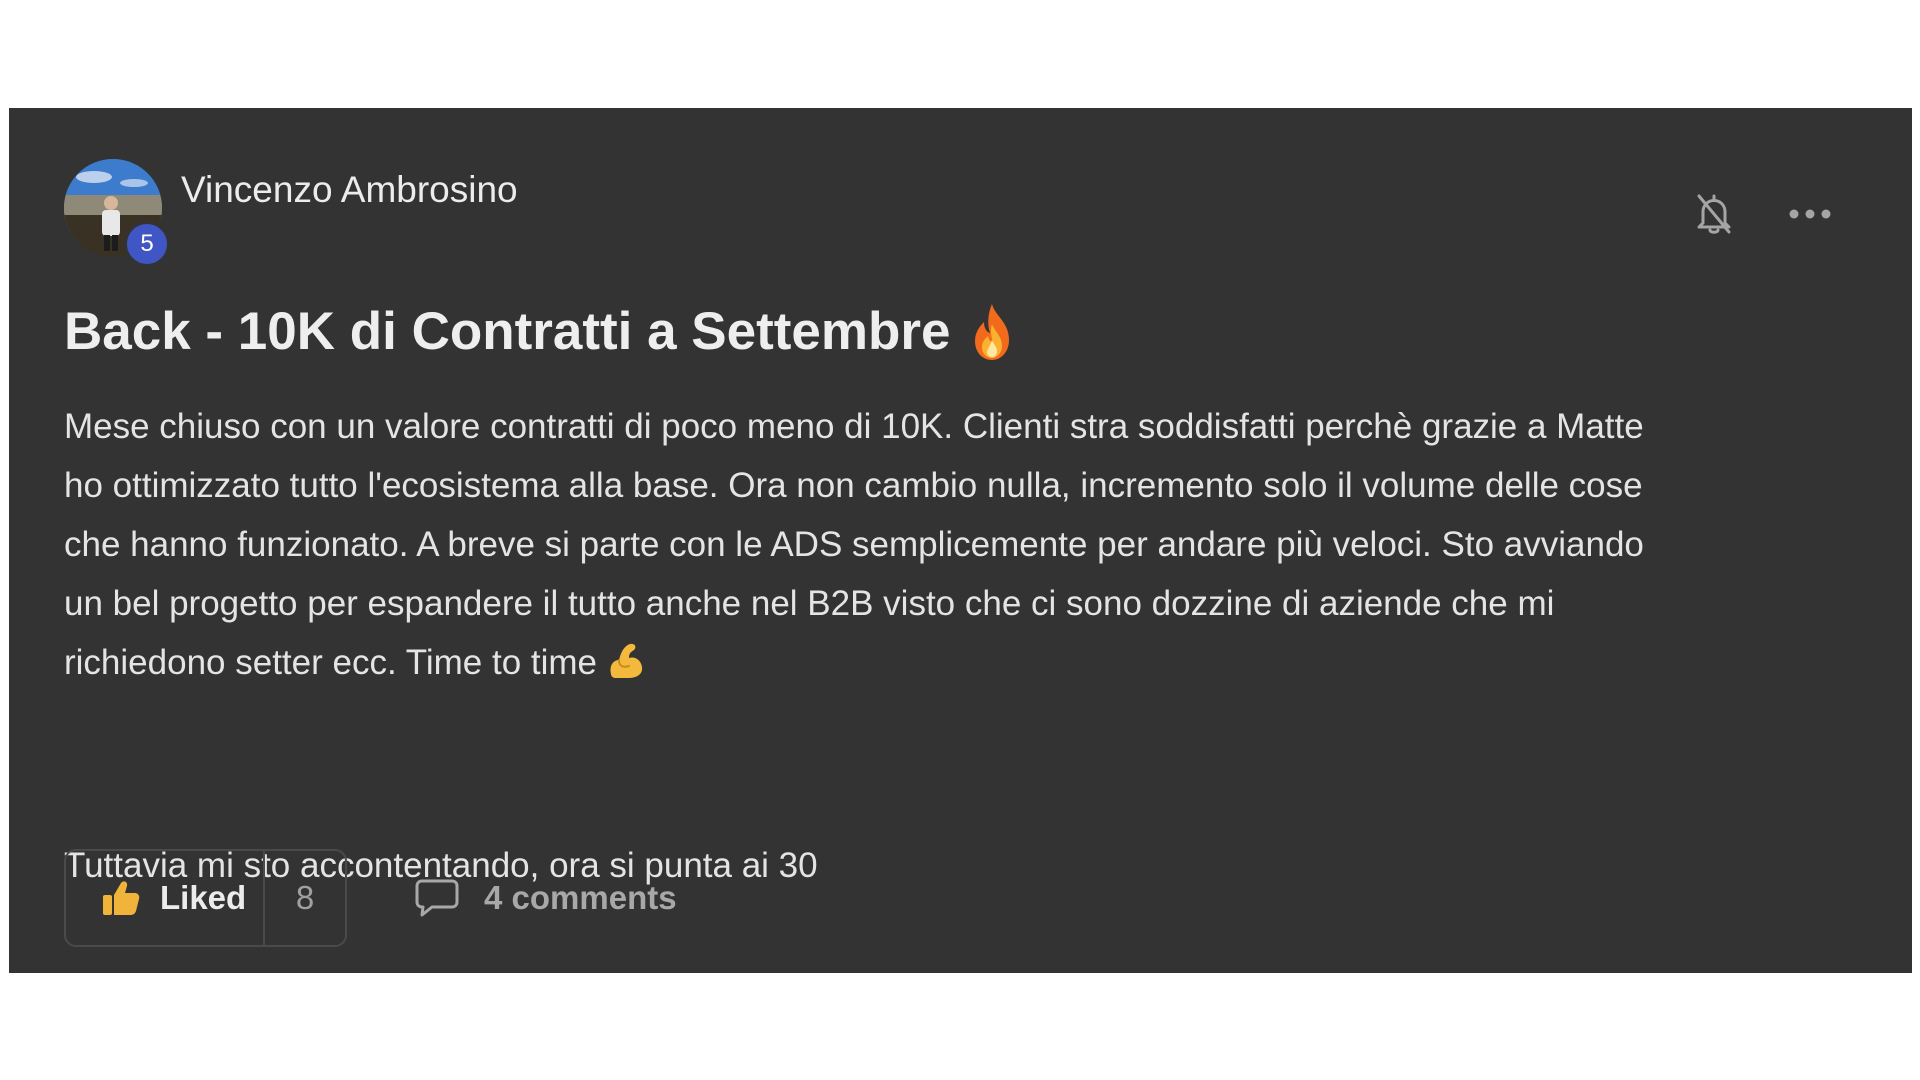 The image size is (1920, 1080). I want to click on like-group: Liked 8, so click(205, 898).